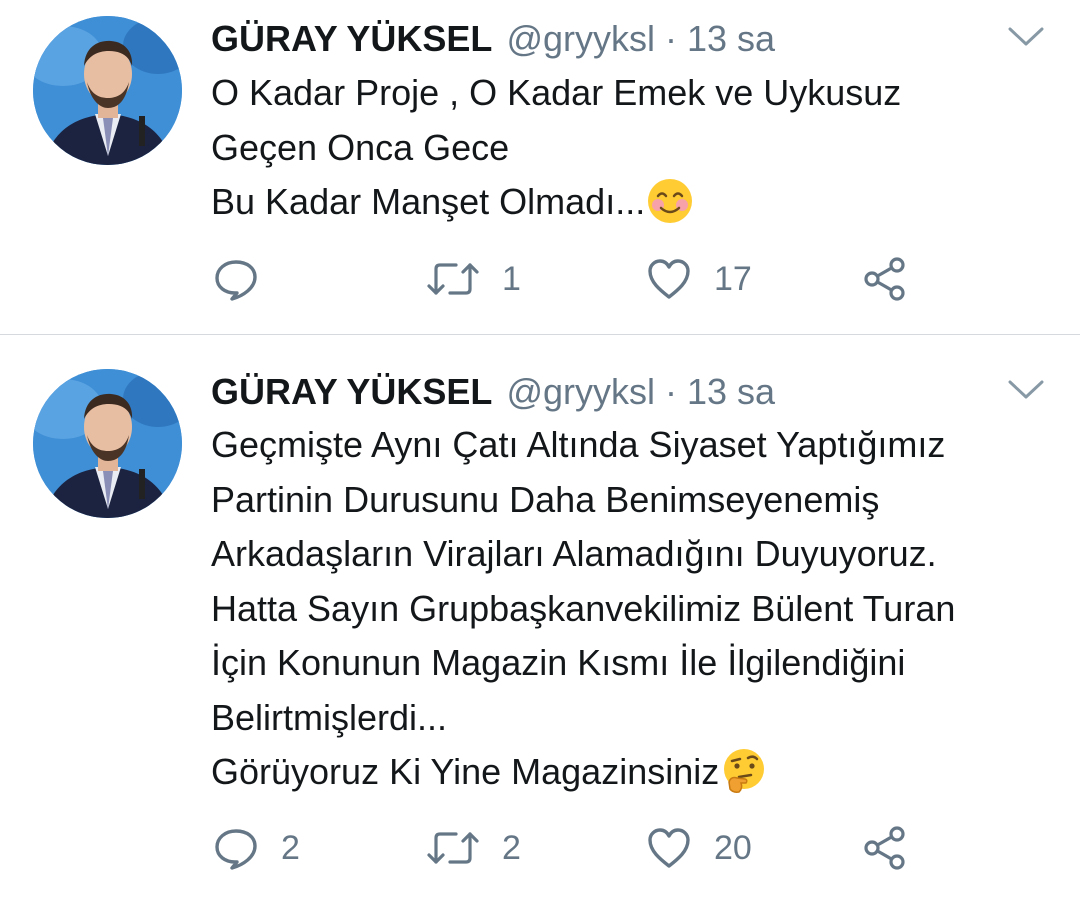 The height and width of the screenshot is (899, 1080). Describe the element at coordinates (556, 92) in the screenshot. I see `tweet-text-line: O Kadar Proje , O Kadar Emek ve Uykusuz` at that location.